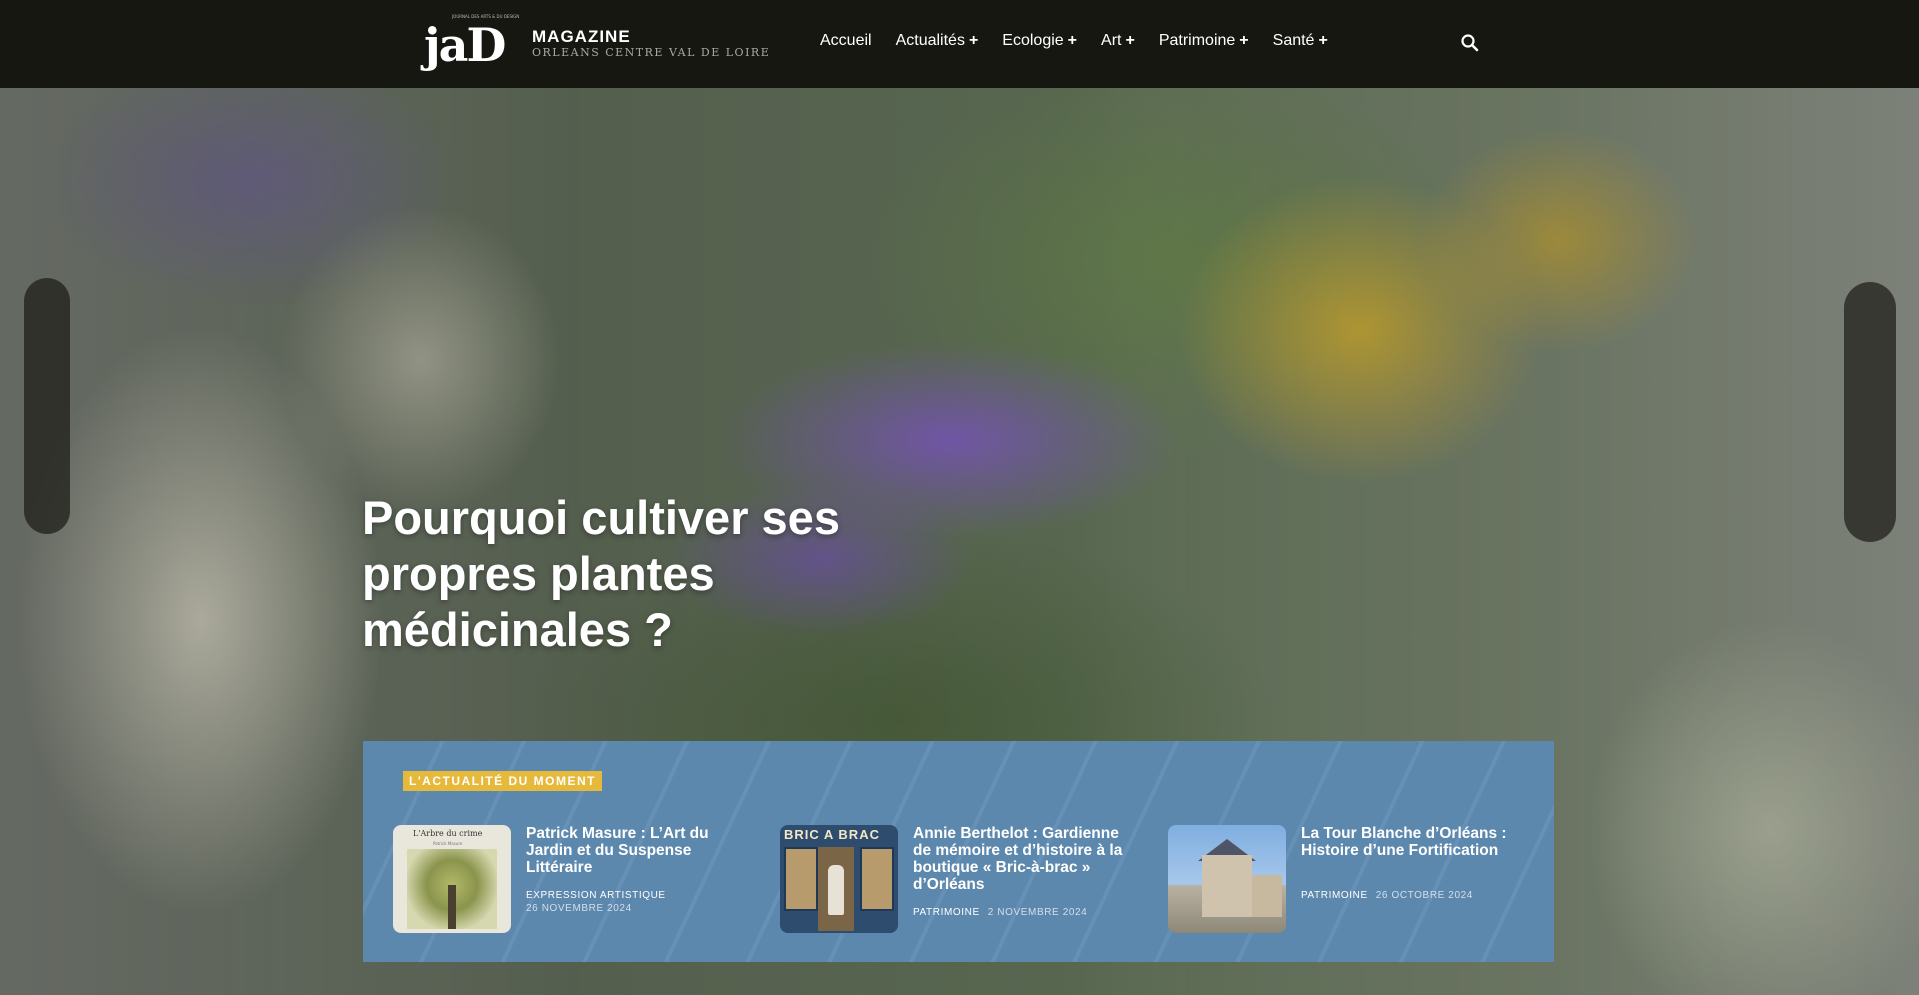 The height and width of the screenshot is (995, 1919). What do you see at coordinates (1037, 912) in the screenshot?
I see `article-date: 2 NOVEMBRE 2024` at bounding box center [1037, 912].